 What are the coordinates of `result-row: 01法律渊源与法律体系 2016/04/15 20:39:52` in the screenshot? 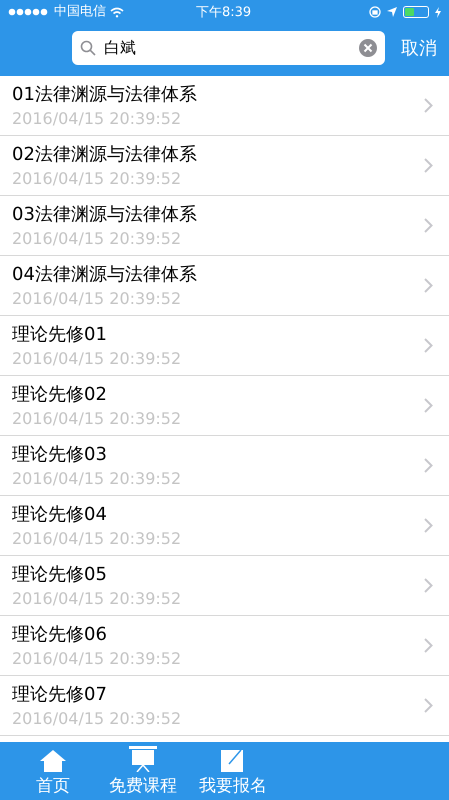 It's located at (224, 106).